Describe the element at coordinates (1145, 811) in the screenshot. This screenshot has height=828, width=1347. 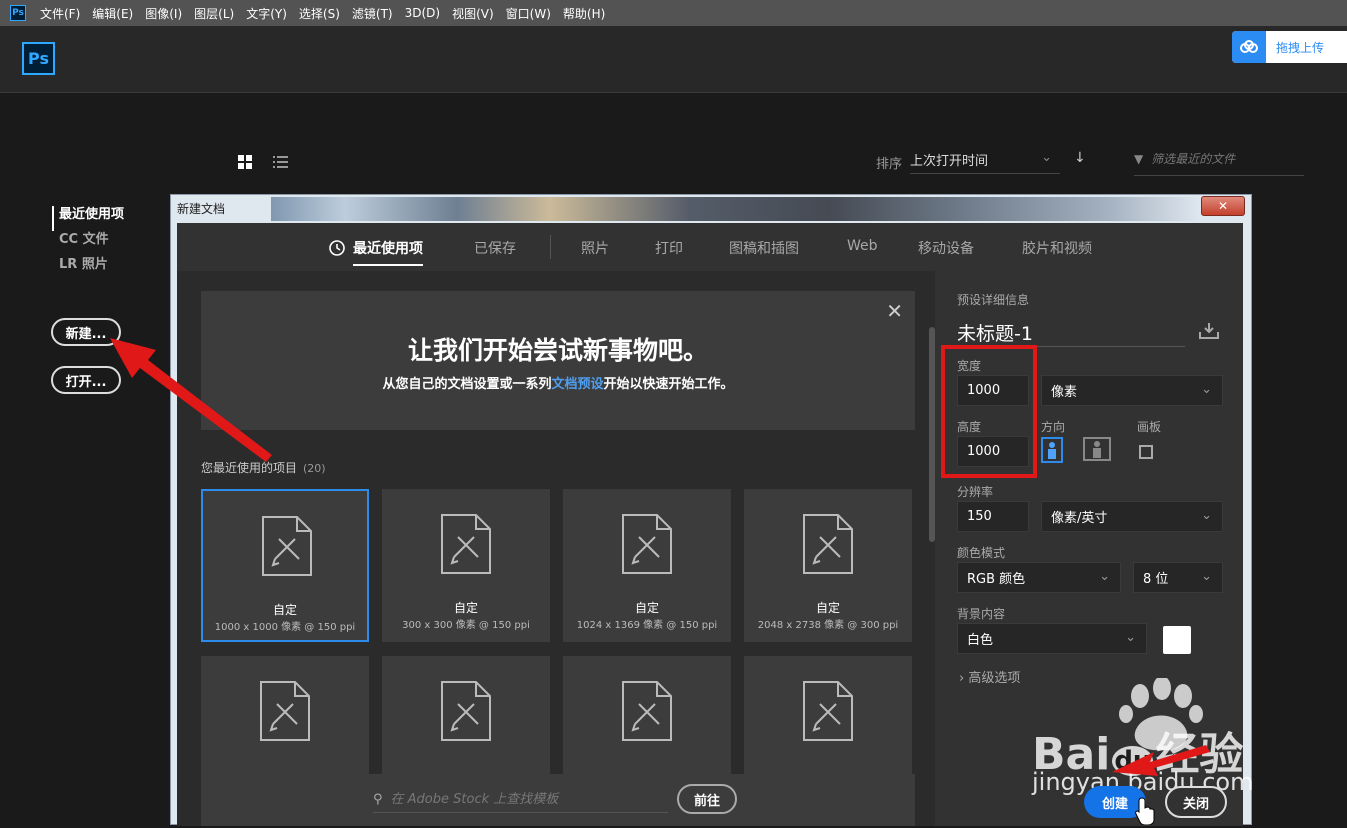
I see `hand-cursor-icon` at that location.